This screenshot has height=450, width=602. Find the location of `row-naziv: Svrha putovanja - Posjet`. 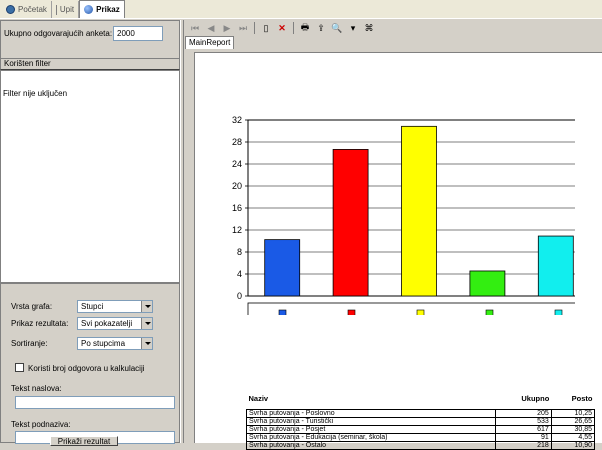

row-naziv: Svrha putovanja - Posjet is located at coordinates (371, 429).